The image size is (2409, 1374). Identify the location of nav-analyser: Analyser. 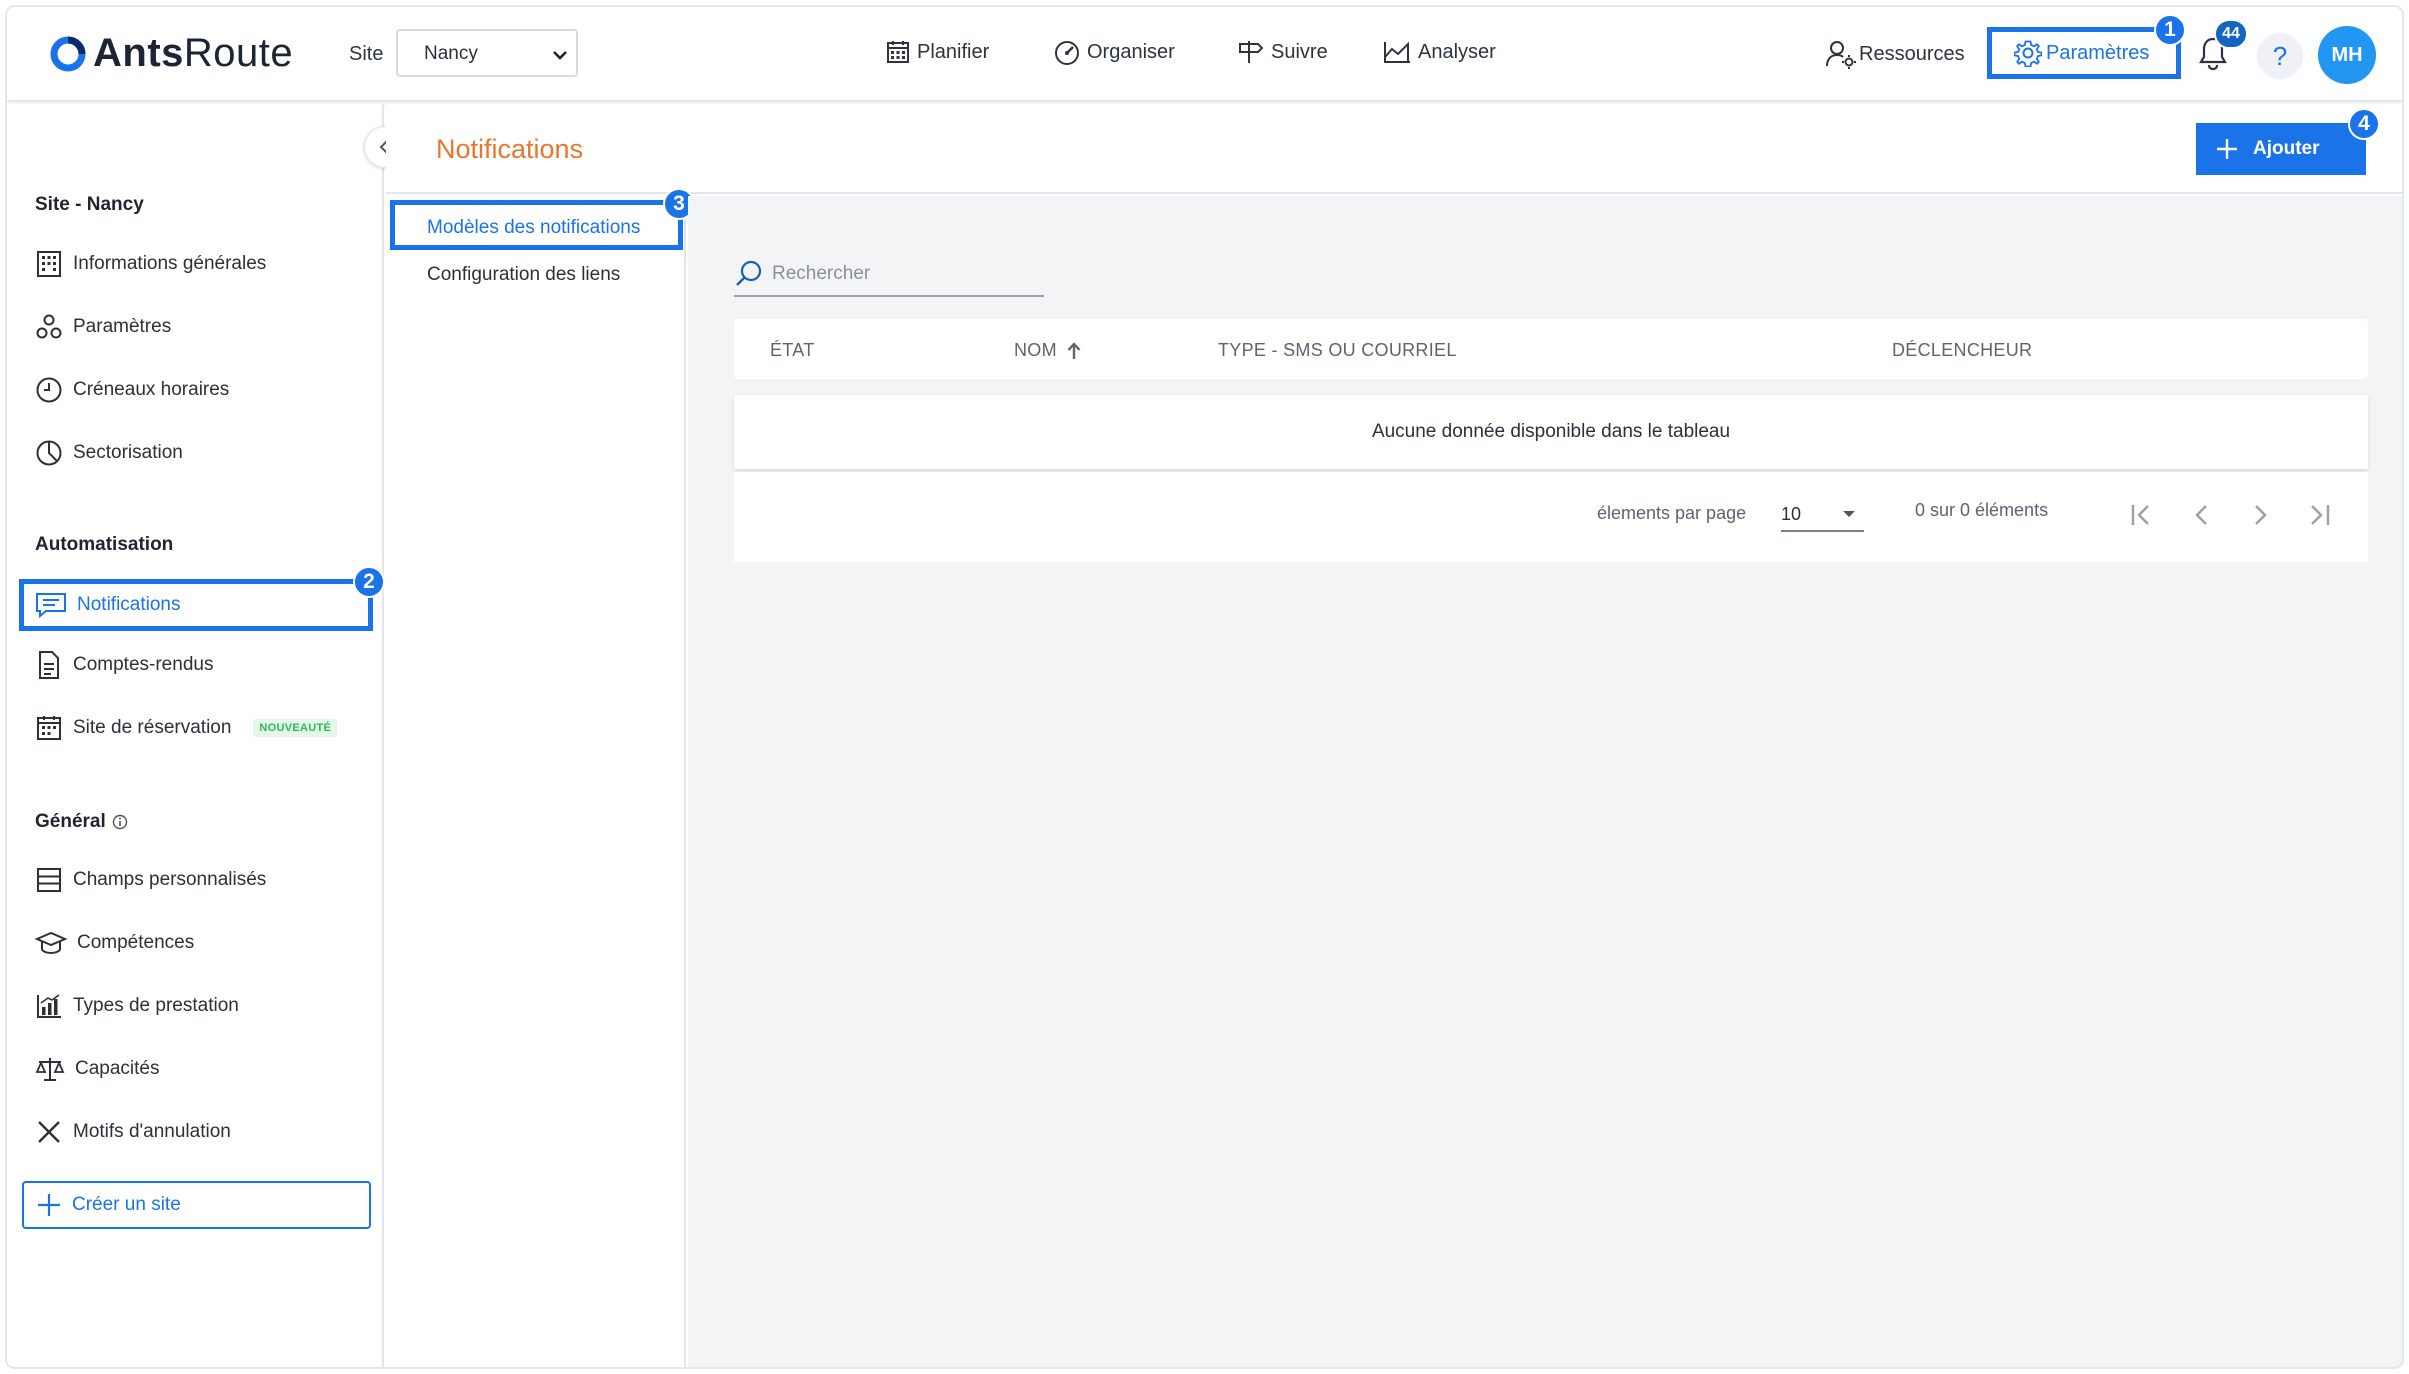
(1439, 52).